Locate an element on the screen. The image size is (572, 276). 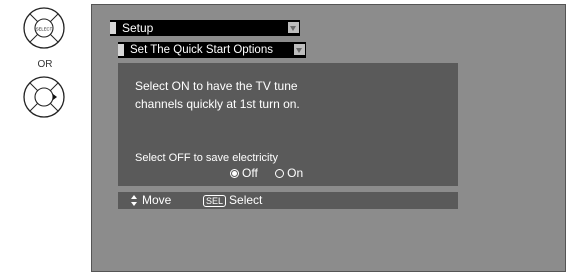
radio-selected-icon is located at coordinates (234, 173).